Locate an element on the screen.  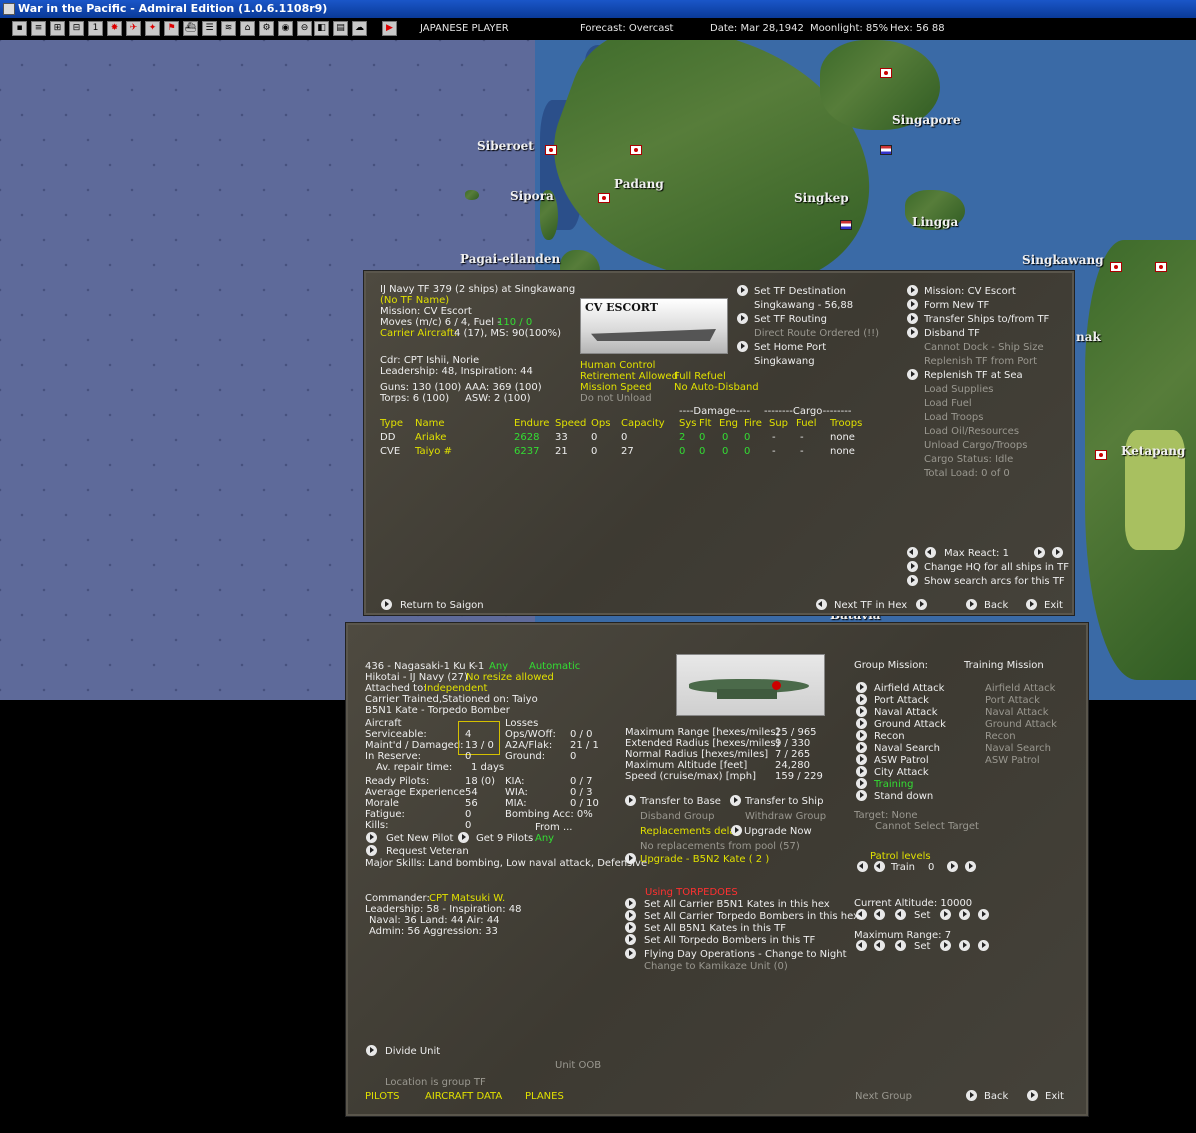
exit-button: Exit is located at coordinates (1053, 606).